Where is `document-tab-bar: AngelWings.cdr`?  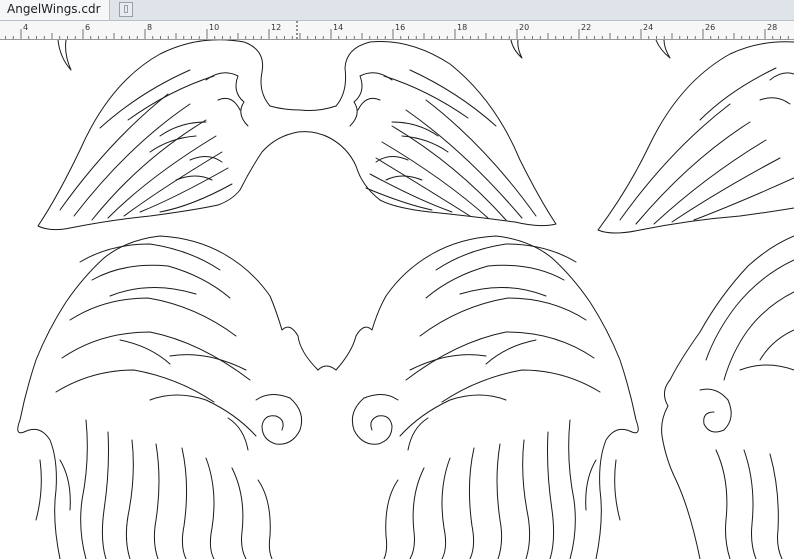
document-tab-bar: AngelWings.cdr is located at coordinates (397, 10).